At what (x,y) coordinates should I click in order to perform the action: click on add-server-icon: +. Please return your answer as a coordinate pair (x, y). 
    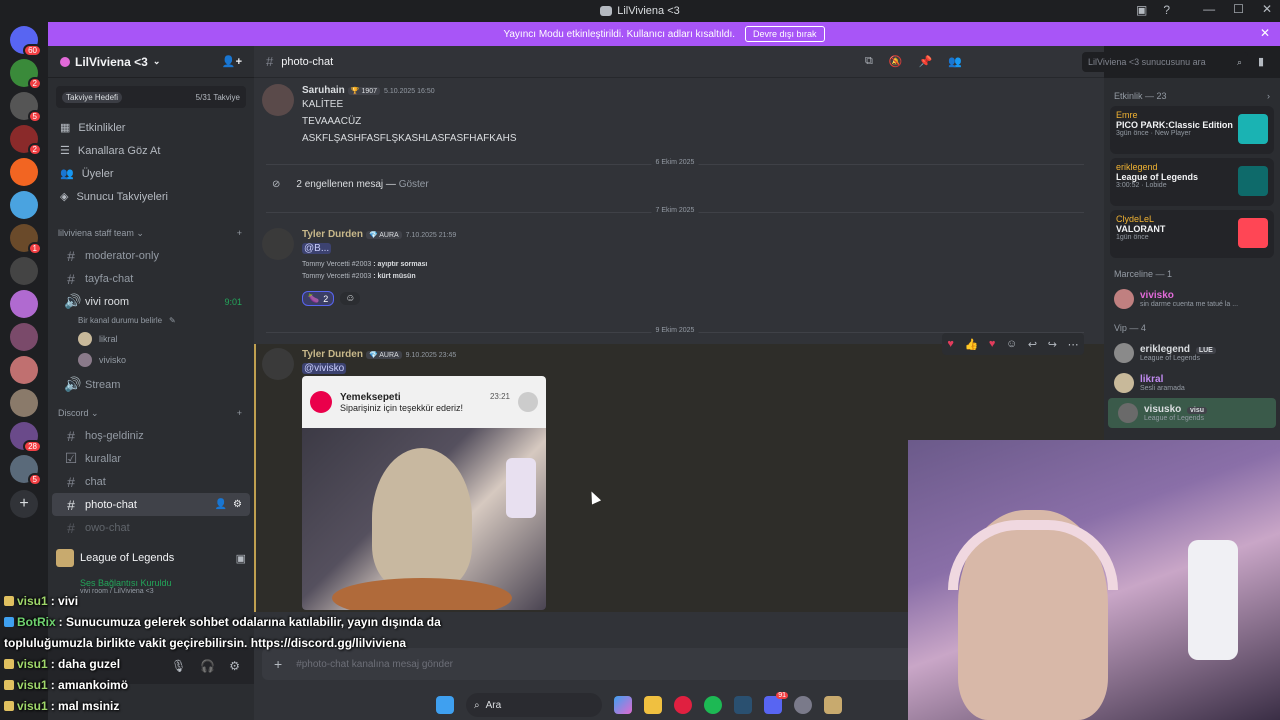
    Looking at the image, I should click on (24, 504).